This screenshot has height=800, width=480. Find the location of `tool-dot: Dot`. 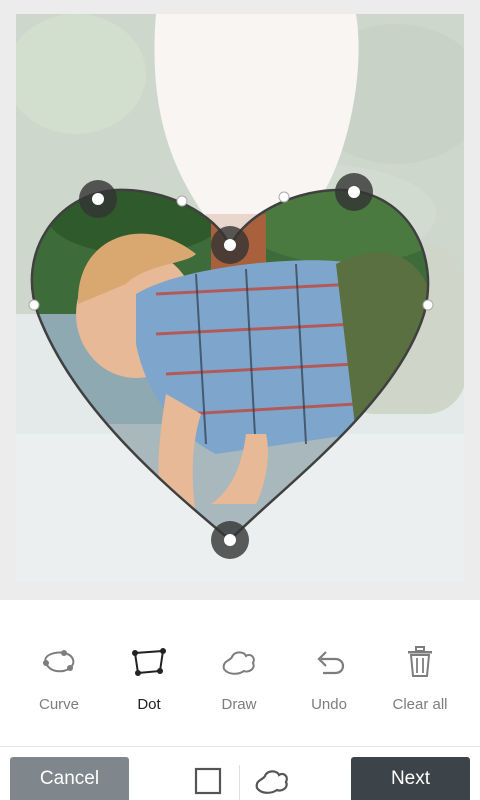

tool-dot: Dot is located at coordinates (149, 682).